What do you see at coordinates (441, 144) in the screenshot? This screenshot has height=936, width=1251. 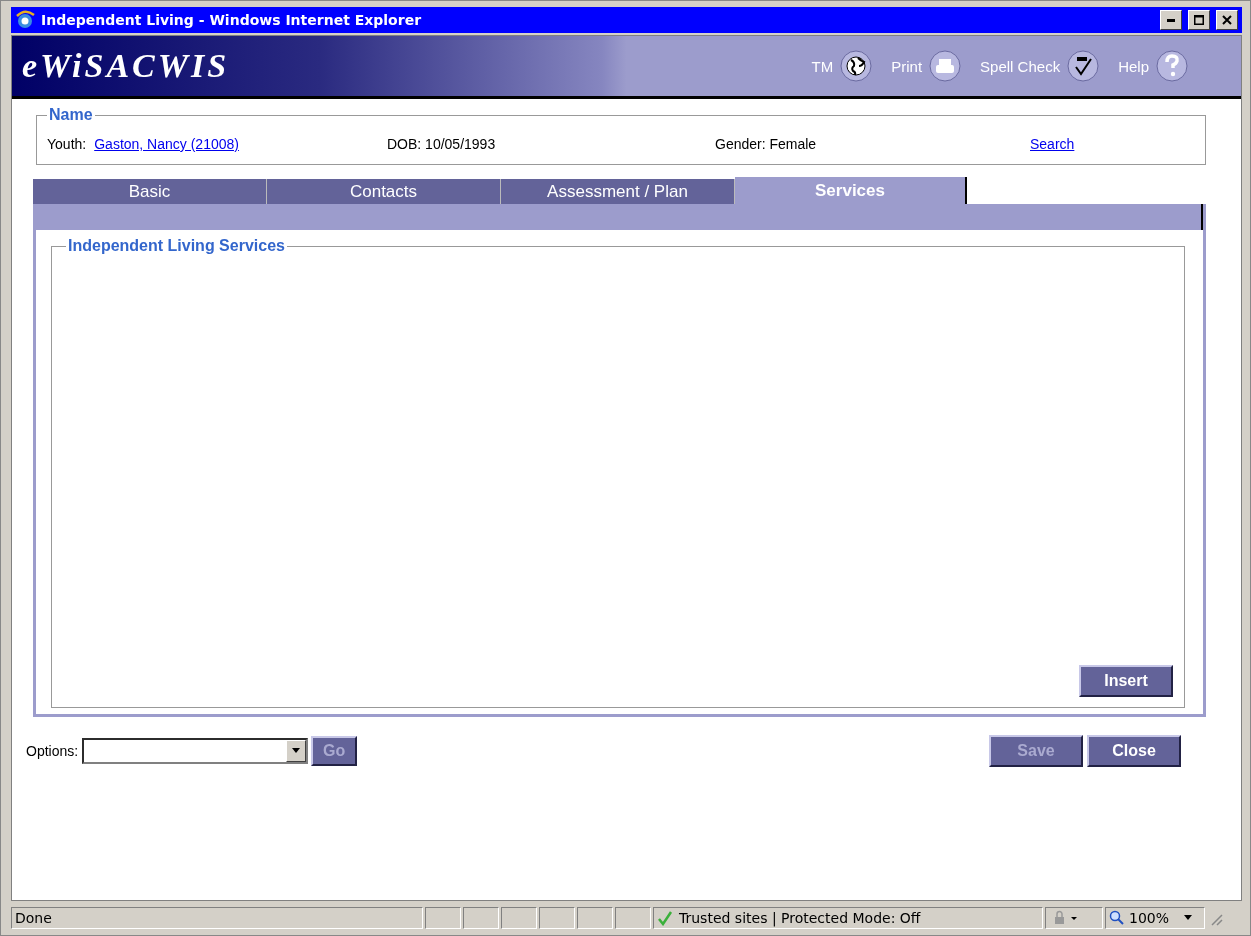 I see `dob-text: DOB: 10/05/1993` at bounding box center [441, 144].